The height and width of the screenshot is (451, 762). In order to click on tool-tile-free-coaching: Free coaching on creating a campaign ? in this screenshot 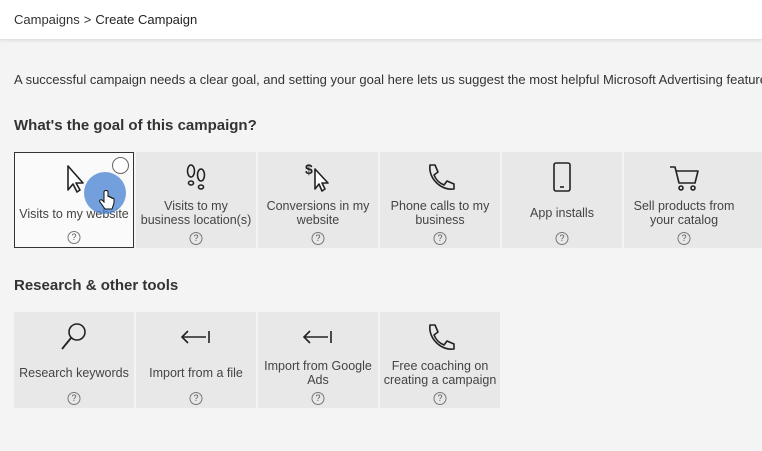, I will do `click(440, 360)`.